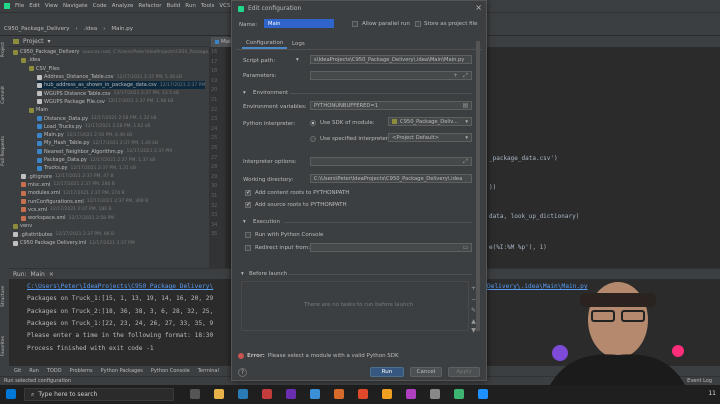 The width and height of the screenshot is (720, 404). Describe the element at coordinates (51, 6) in the screenshot. I see `menu-item: View` at that location.